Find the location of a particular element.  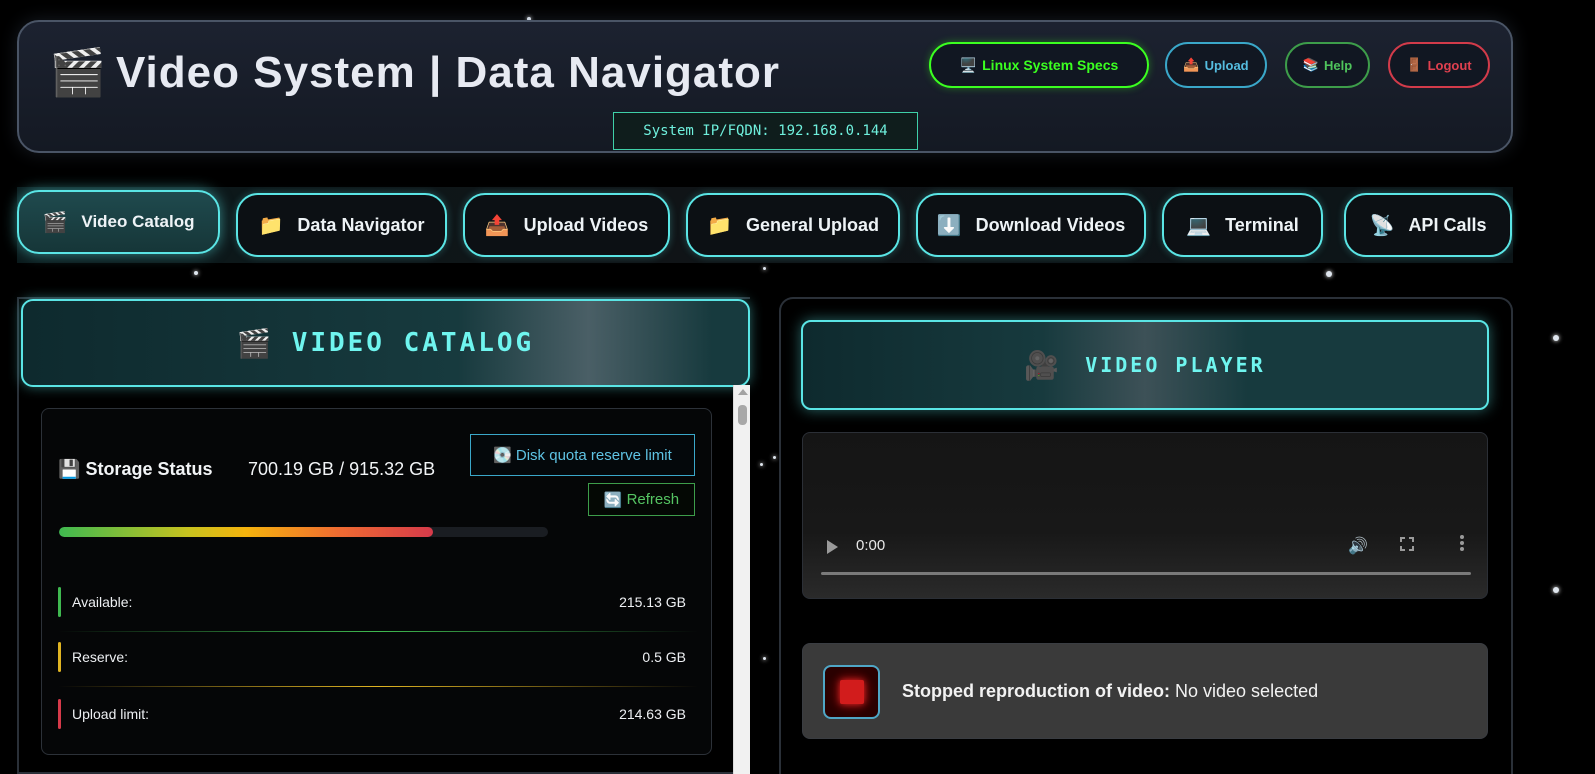

video-element: 0:00 🔊 is located at coordinates (1145, 515).